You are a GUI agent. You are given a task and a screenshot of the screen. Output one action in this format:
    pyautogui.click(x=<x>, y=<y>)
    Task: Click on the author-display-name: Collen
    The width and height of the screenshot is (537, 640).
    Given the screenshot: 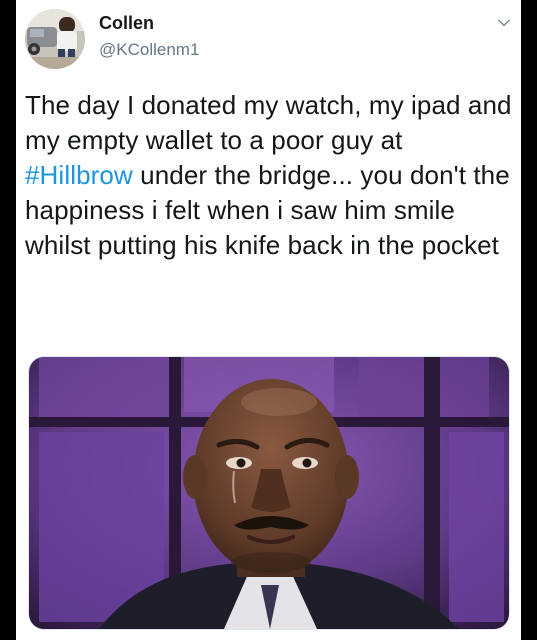 What is the action you would take?
    pyautogui.click(x=126, y=23)
    